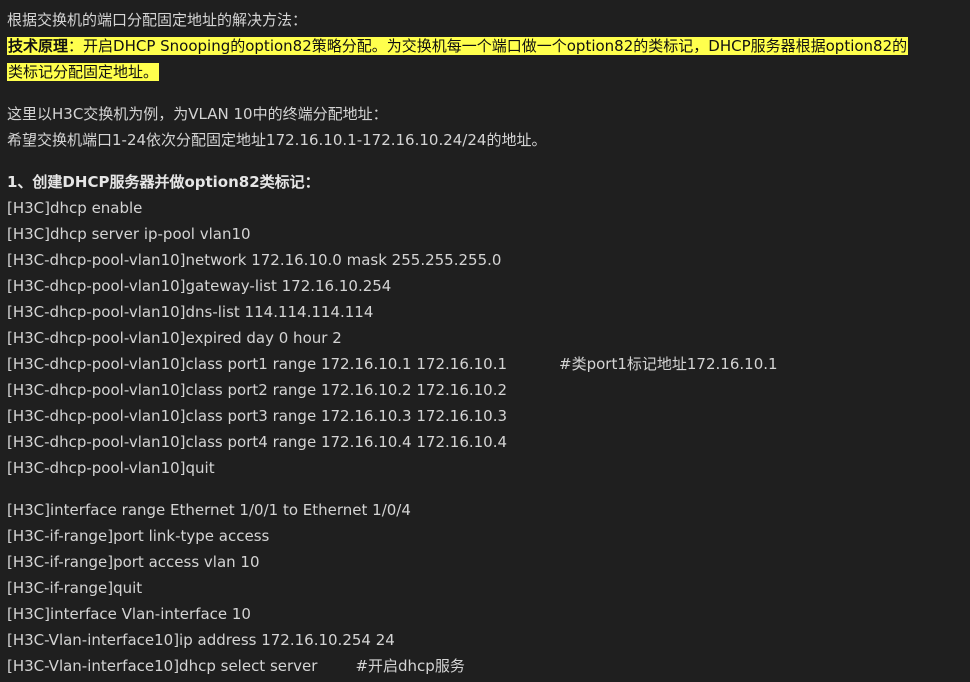 The image size is (970, 682). What do you see at coordinates (129, 614) in the screenshot?
I see `command-line: [H3C]interface Vlan-interface 10` at bounding box center [129, 614].